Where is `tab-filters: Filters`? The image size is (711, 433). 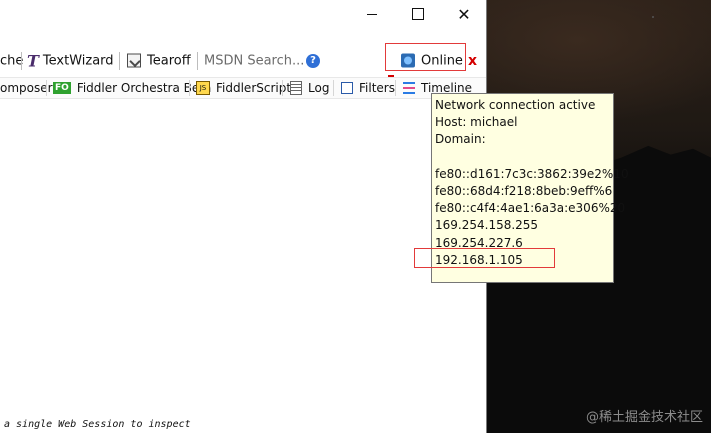
tab-filters: Filters is located at coordinates (368, 88).